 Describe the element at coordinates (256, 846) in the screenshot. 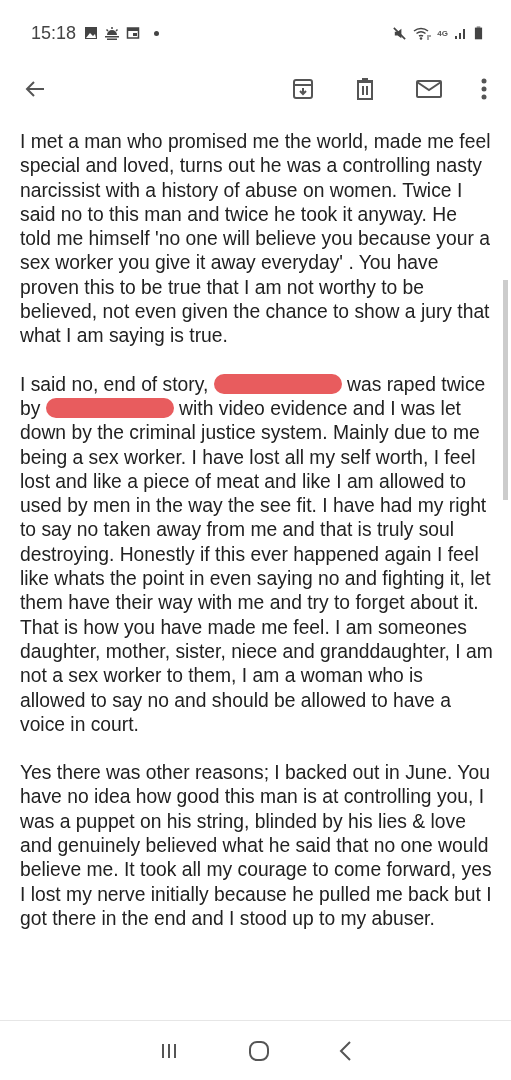

I see `message-paragraph: Yes there was other reasons; I backed out in June. You have no idea how good this man is at controlling you, I was a puppet on his string, blinded by his lies & love and genuinely believed what he said that no one would believe me. It took all my courage to come forward, yes I lost my nerve initially because he pulled me back but I got there in the end and I stood up to my abuser.` at that location.